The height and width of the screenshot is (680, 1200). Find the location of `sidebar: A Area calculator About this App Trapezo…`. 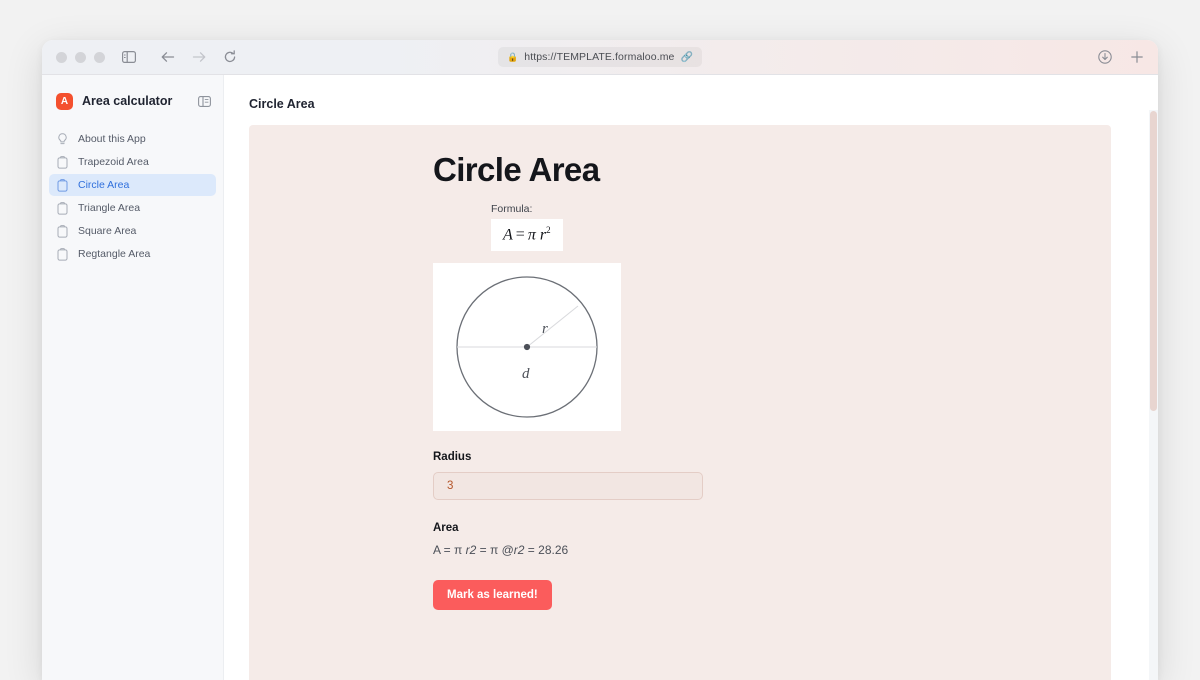

sidebar: A Area calculator About this App Trapezo… is located at coordinates (133, 377).